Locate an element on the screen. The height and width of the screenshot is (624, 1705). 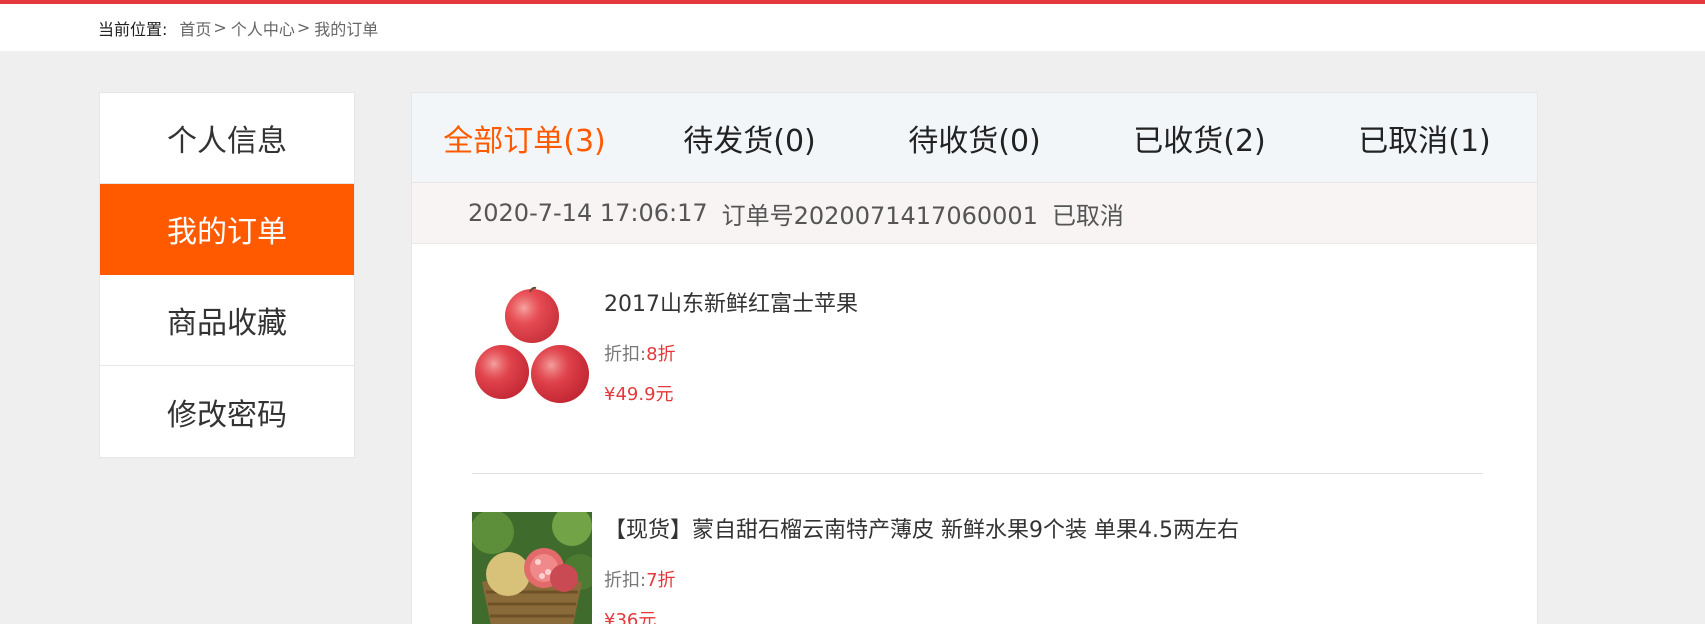
breadcrumb-label: 当前位置: is located at coordinates (133, 29).